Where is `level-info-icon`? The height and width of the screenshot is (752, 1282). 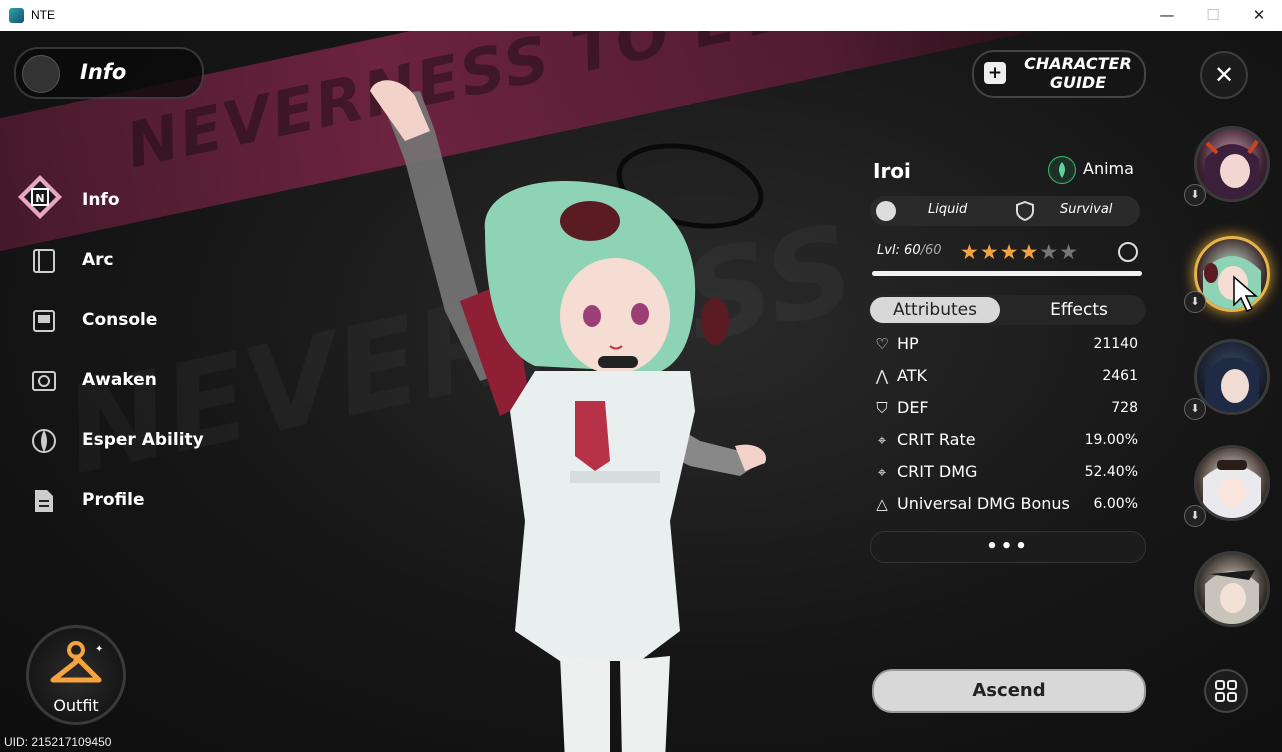
level-info-icon is located at coordinates (1128, 252).